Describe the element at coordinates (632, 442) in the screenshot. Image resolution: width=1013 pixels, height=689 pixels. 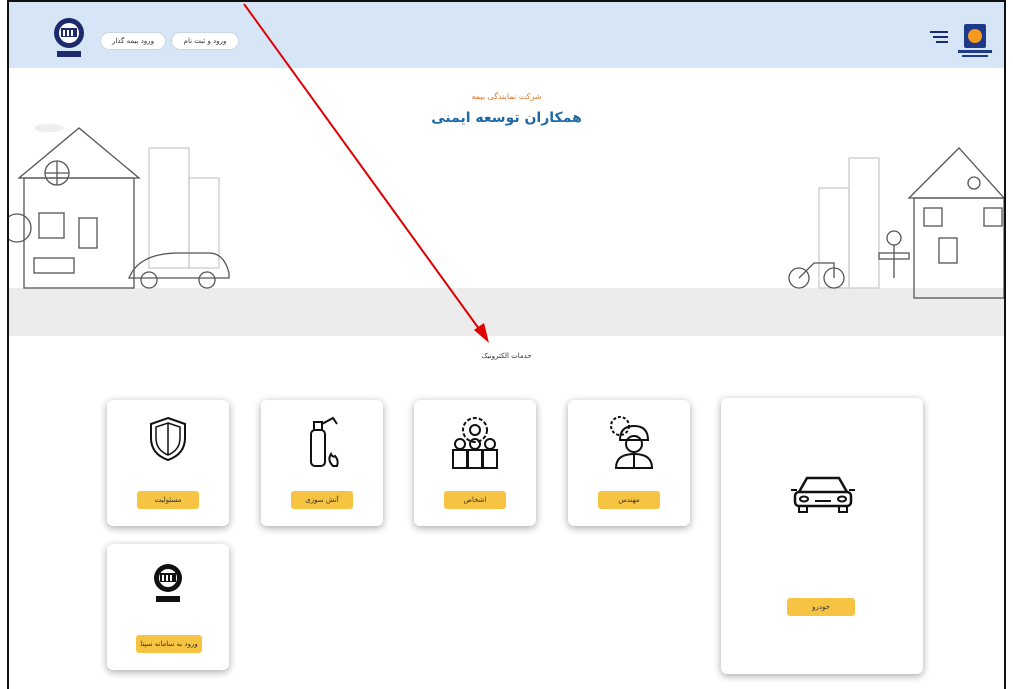
I see `engineer-icon` at that location.